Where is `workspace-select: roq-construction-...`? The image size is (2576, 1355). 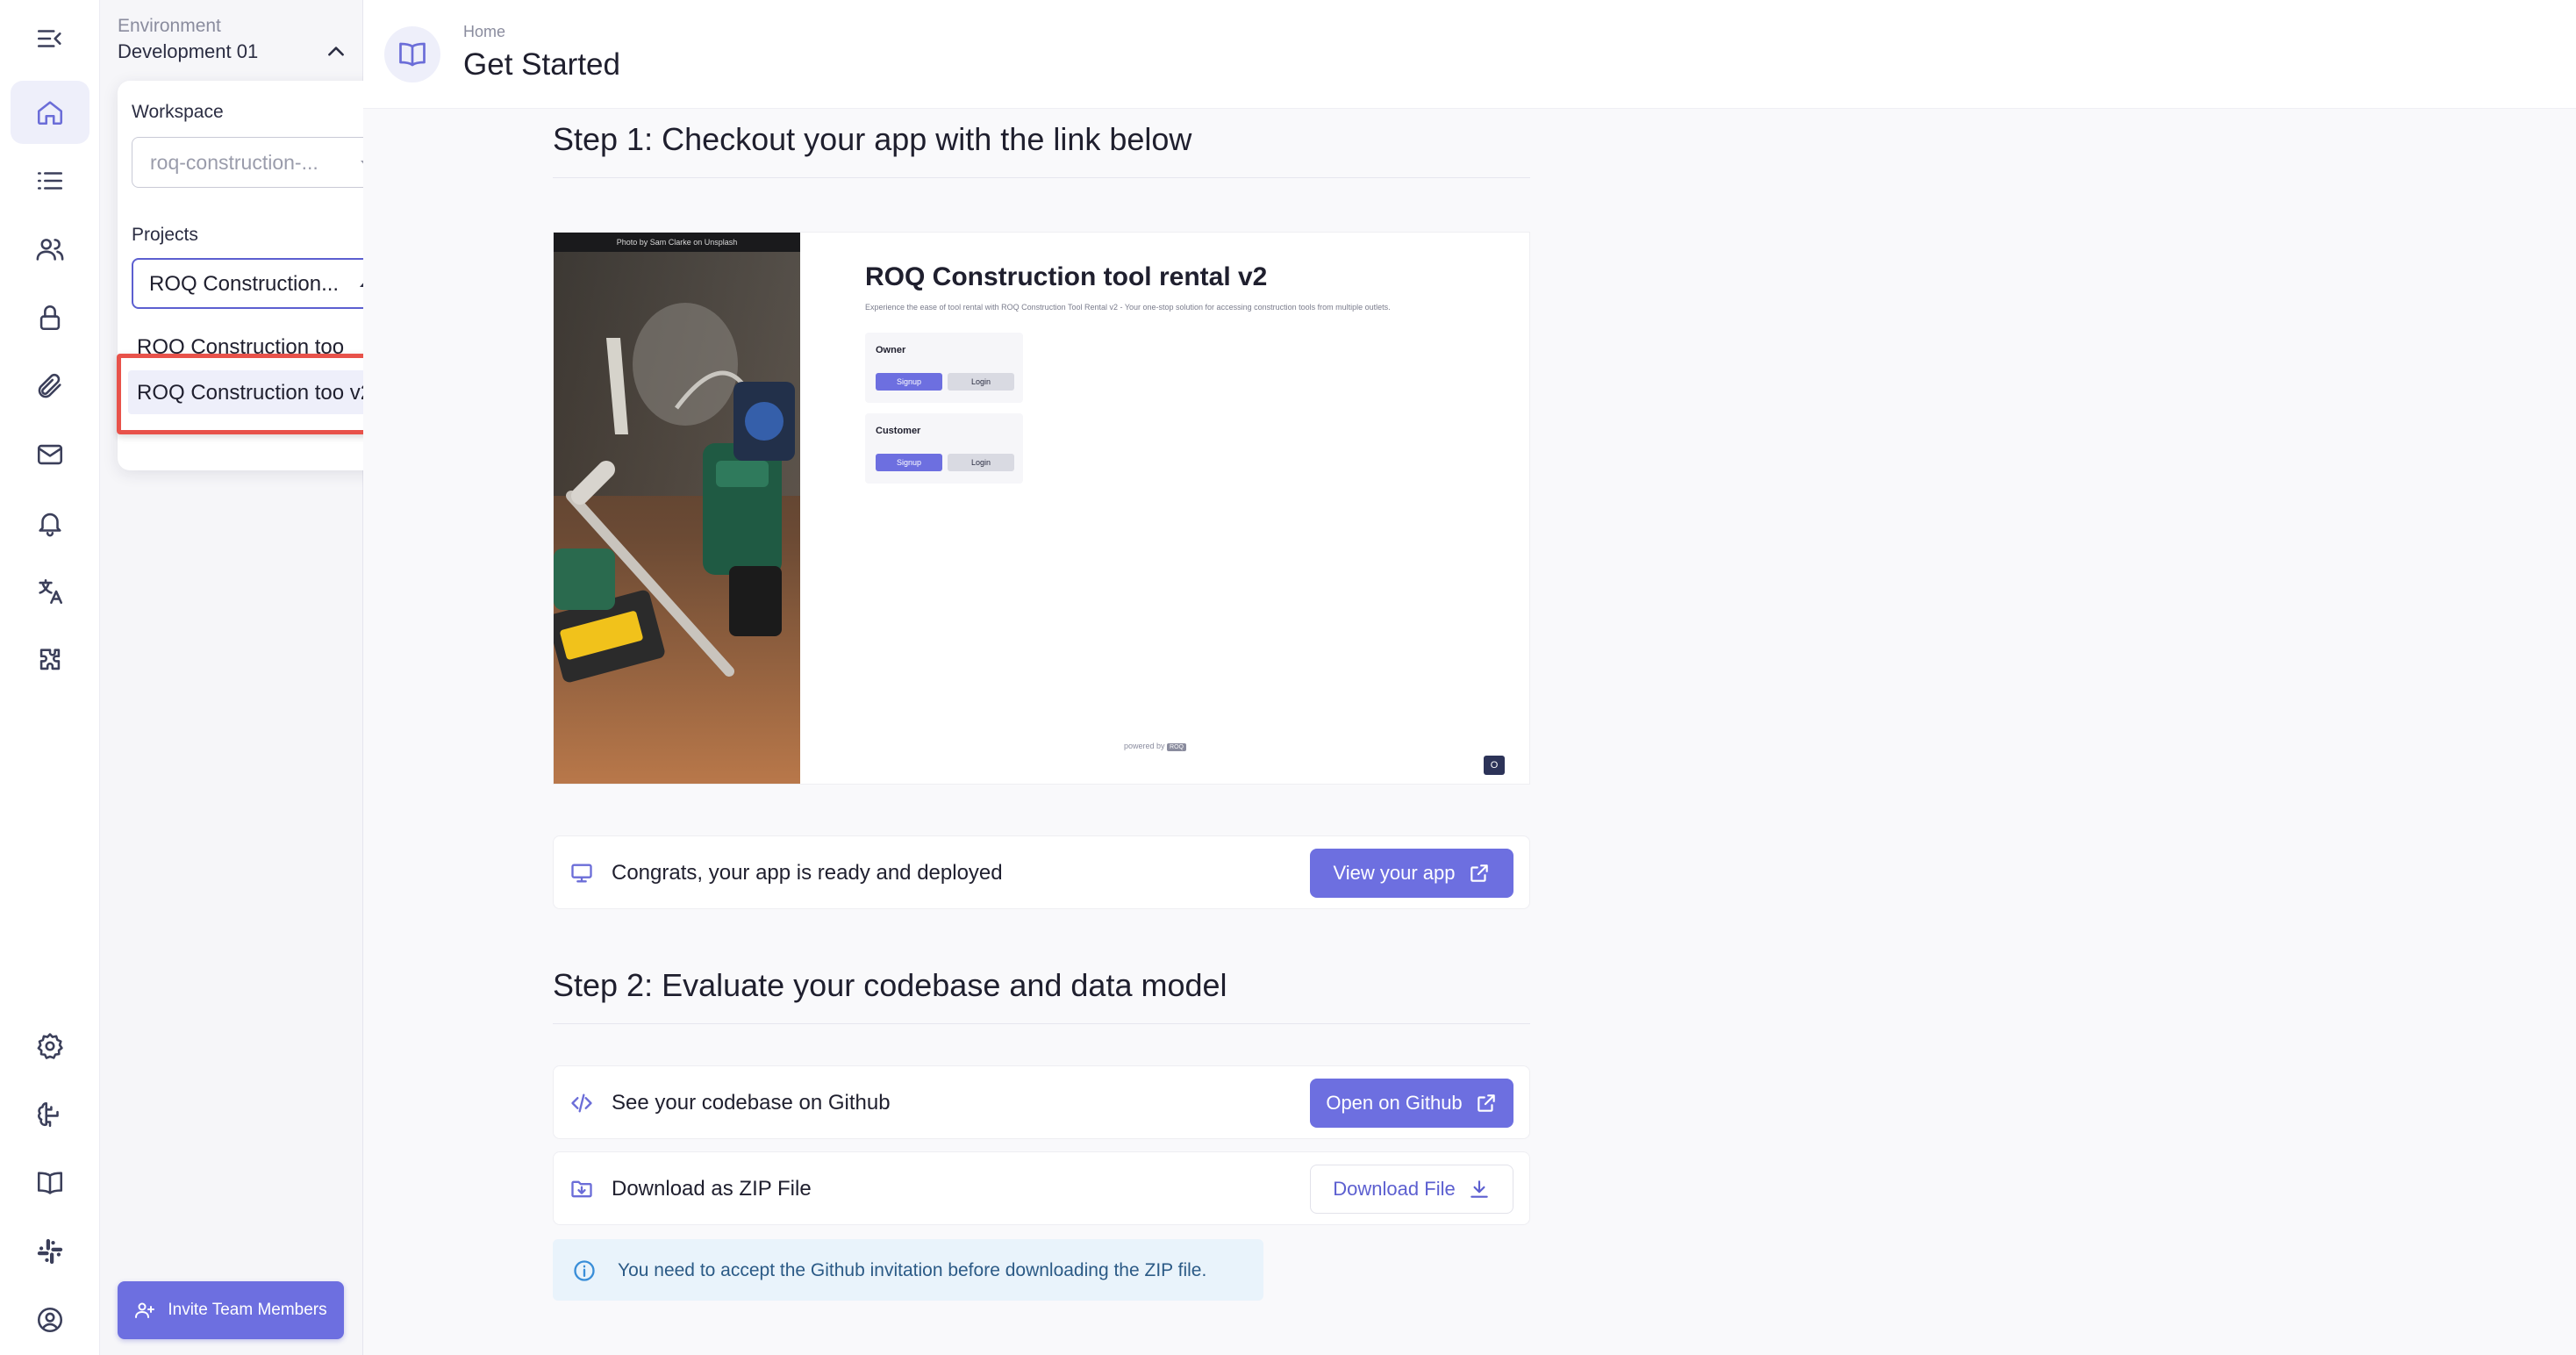
workspace-select: roq-construction-... is located at coordinates (261, 162).